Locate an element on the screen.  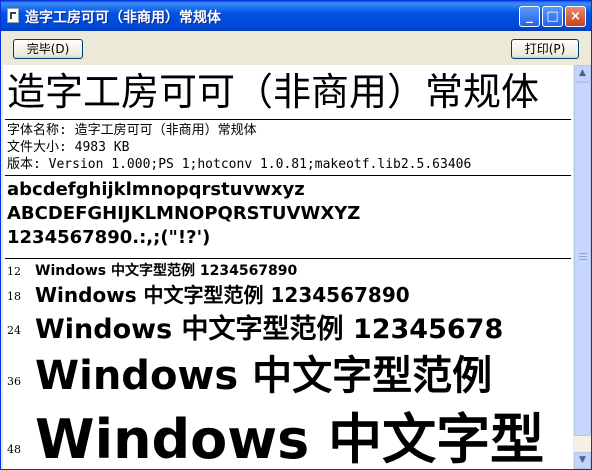
uppercase-sample: ABCDEFGHIJKLMNOPQRSTUVWXYZ is located at coordinates (184, 213).